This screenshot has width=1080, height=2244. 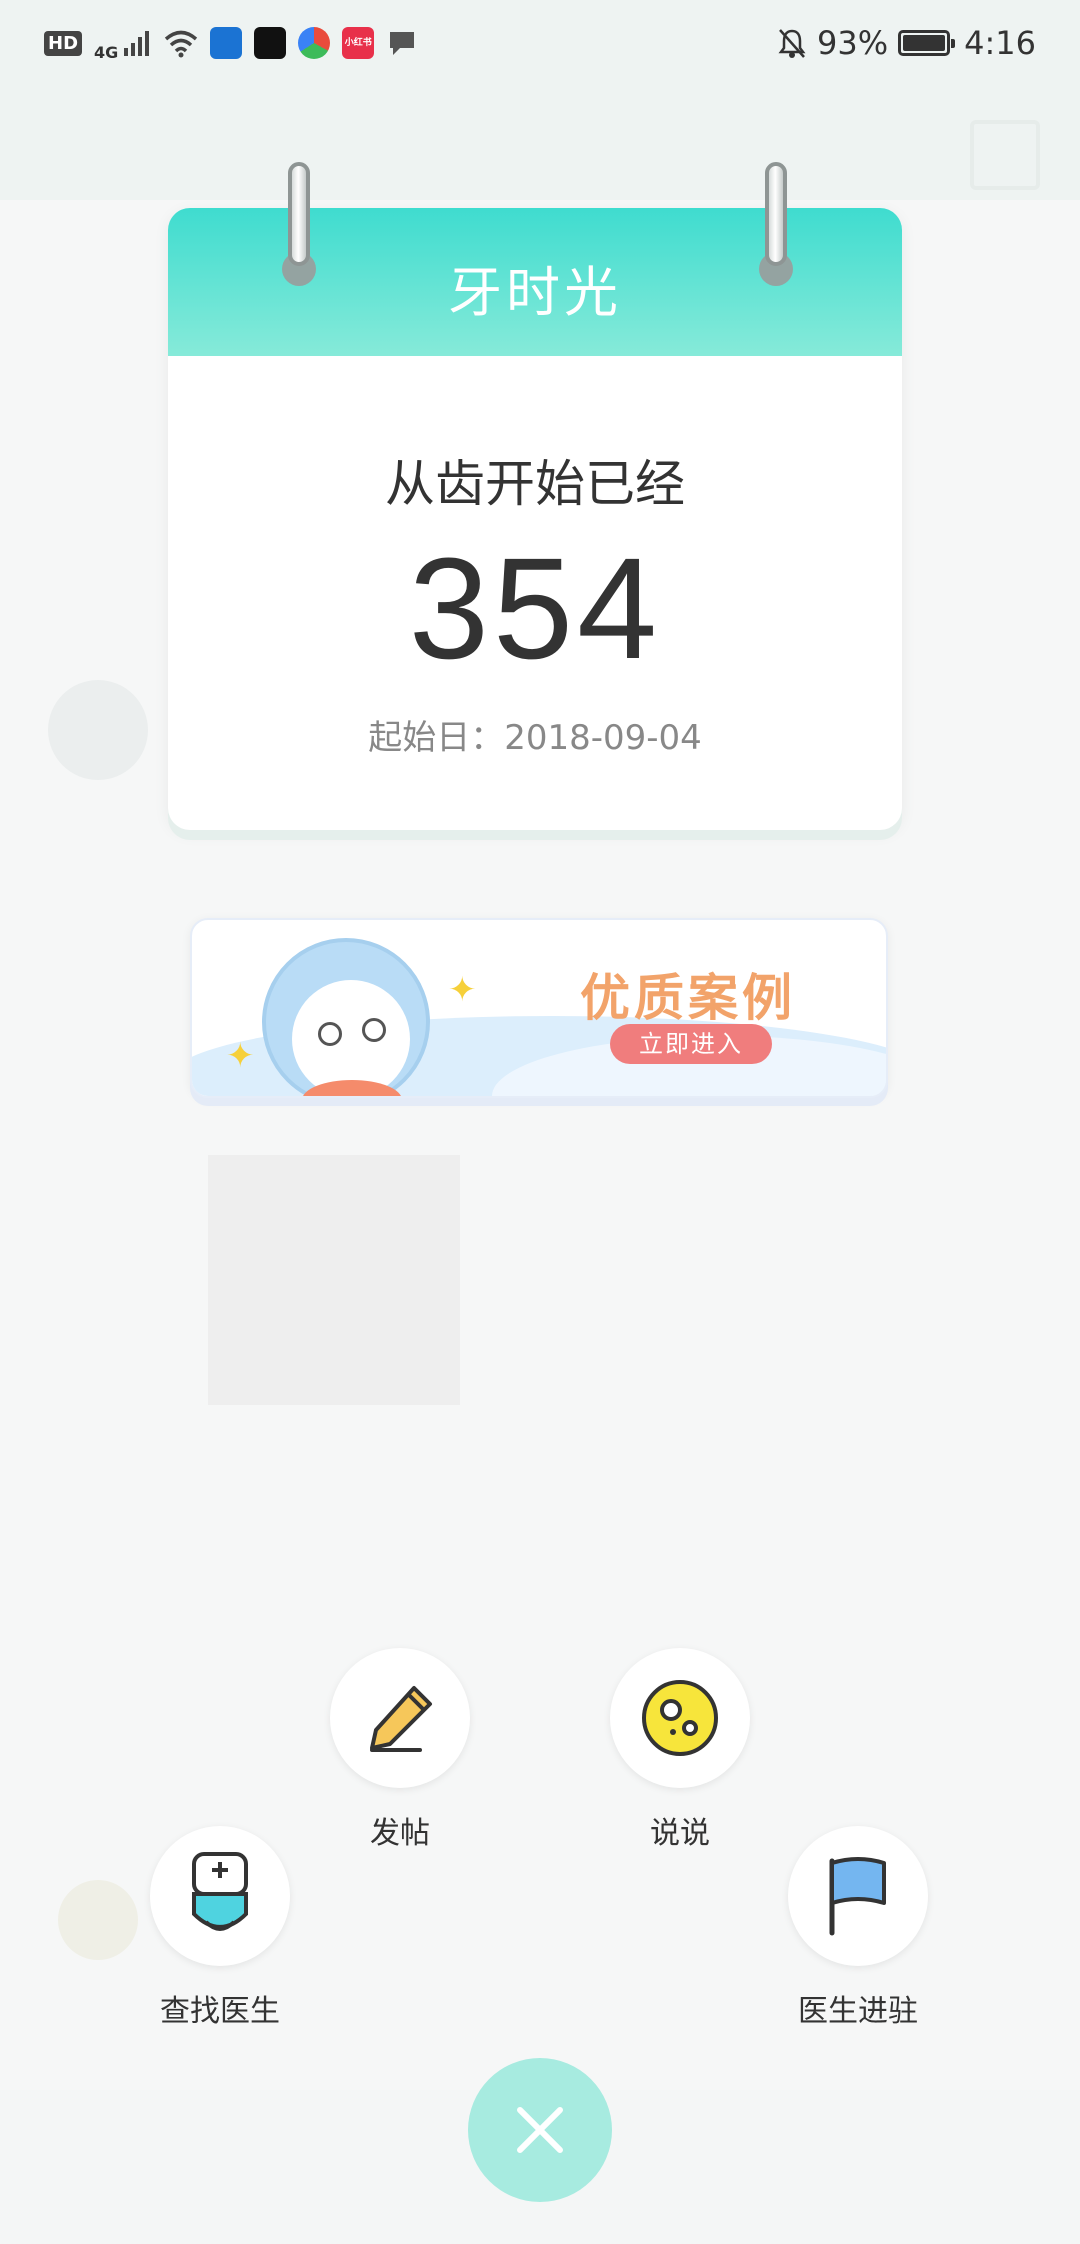 I want to click on pencil-icon, so click(x=401, y=1719).